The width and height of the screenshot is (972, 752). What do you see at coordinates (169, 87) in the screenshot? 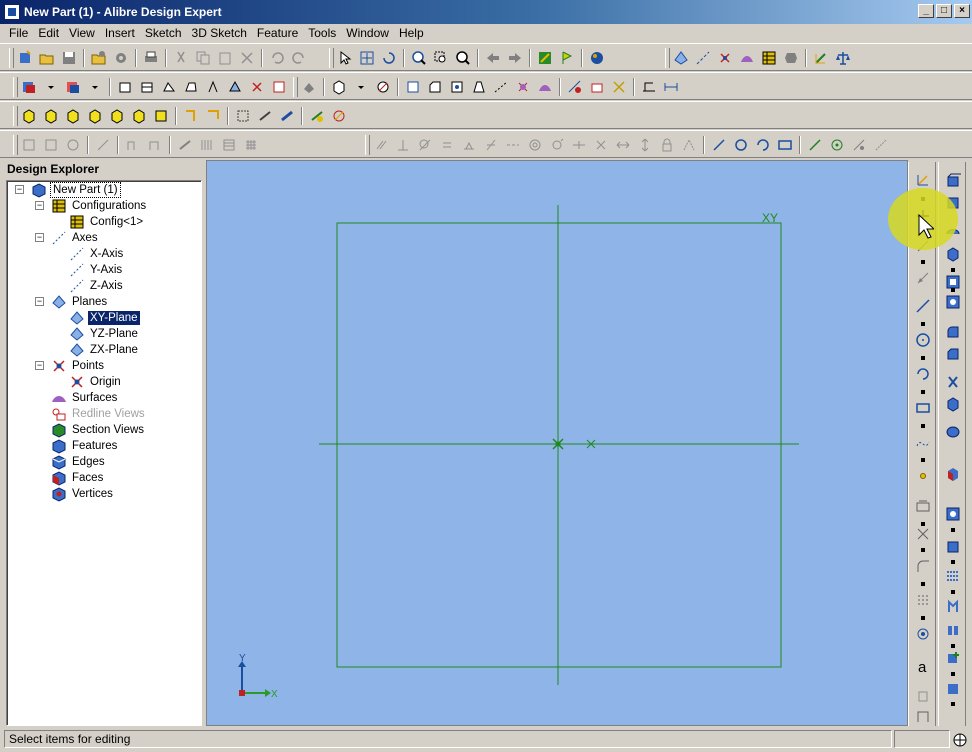
I see `sweep-boss-icon` at bounding box center [169, 87].